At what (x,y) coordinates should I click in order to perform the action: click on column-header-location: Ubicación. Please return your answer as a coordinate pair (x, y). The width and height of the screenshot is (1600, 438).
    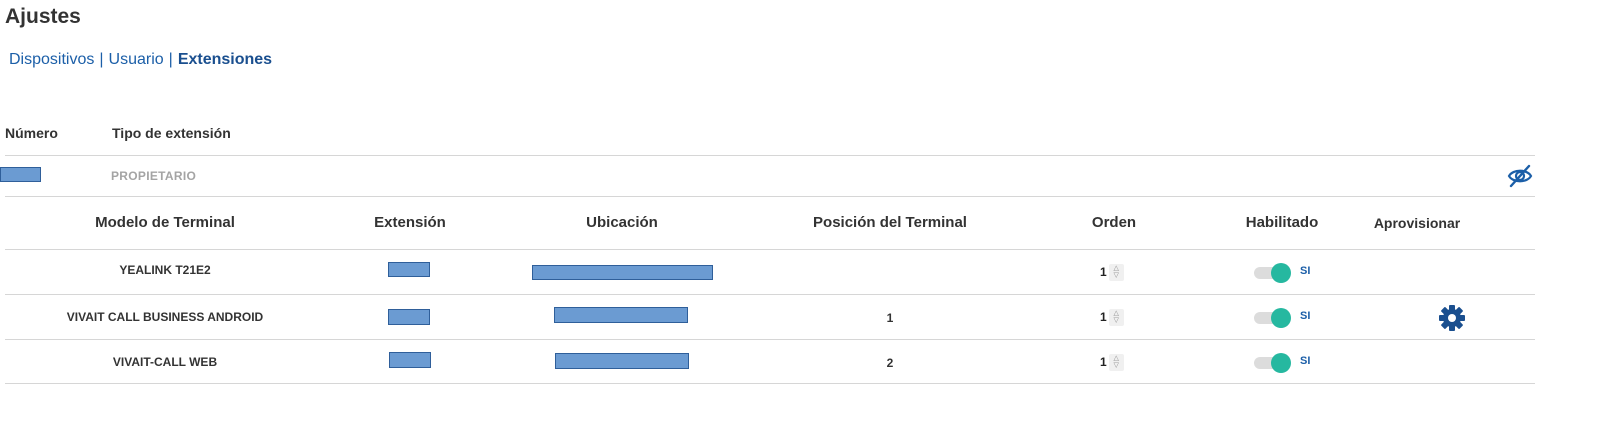
    Looking at the image, I should click on (622, 222).